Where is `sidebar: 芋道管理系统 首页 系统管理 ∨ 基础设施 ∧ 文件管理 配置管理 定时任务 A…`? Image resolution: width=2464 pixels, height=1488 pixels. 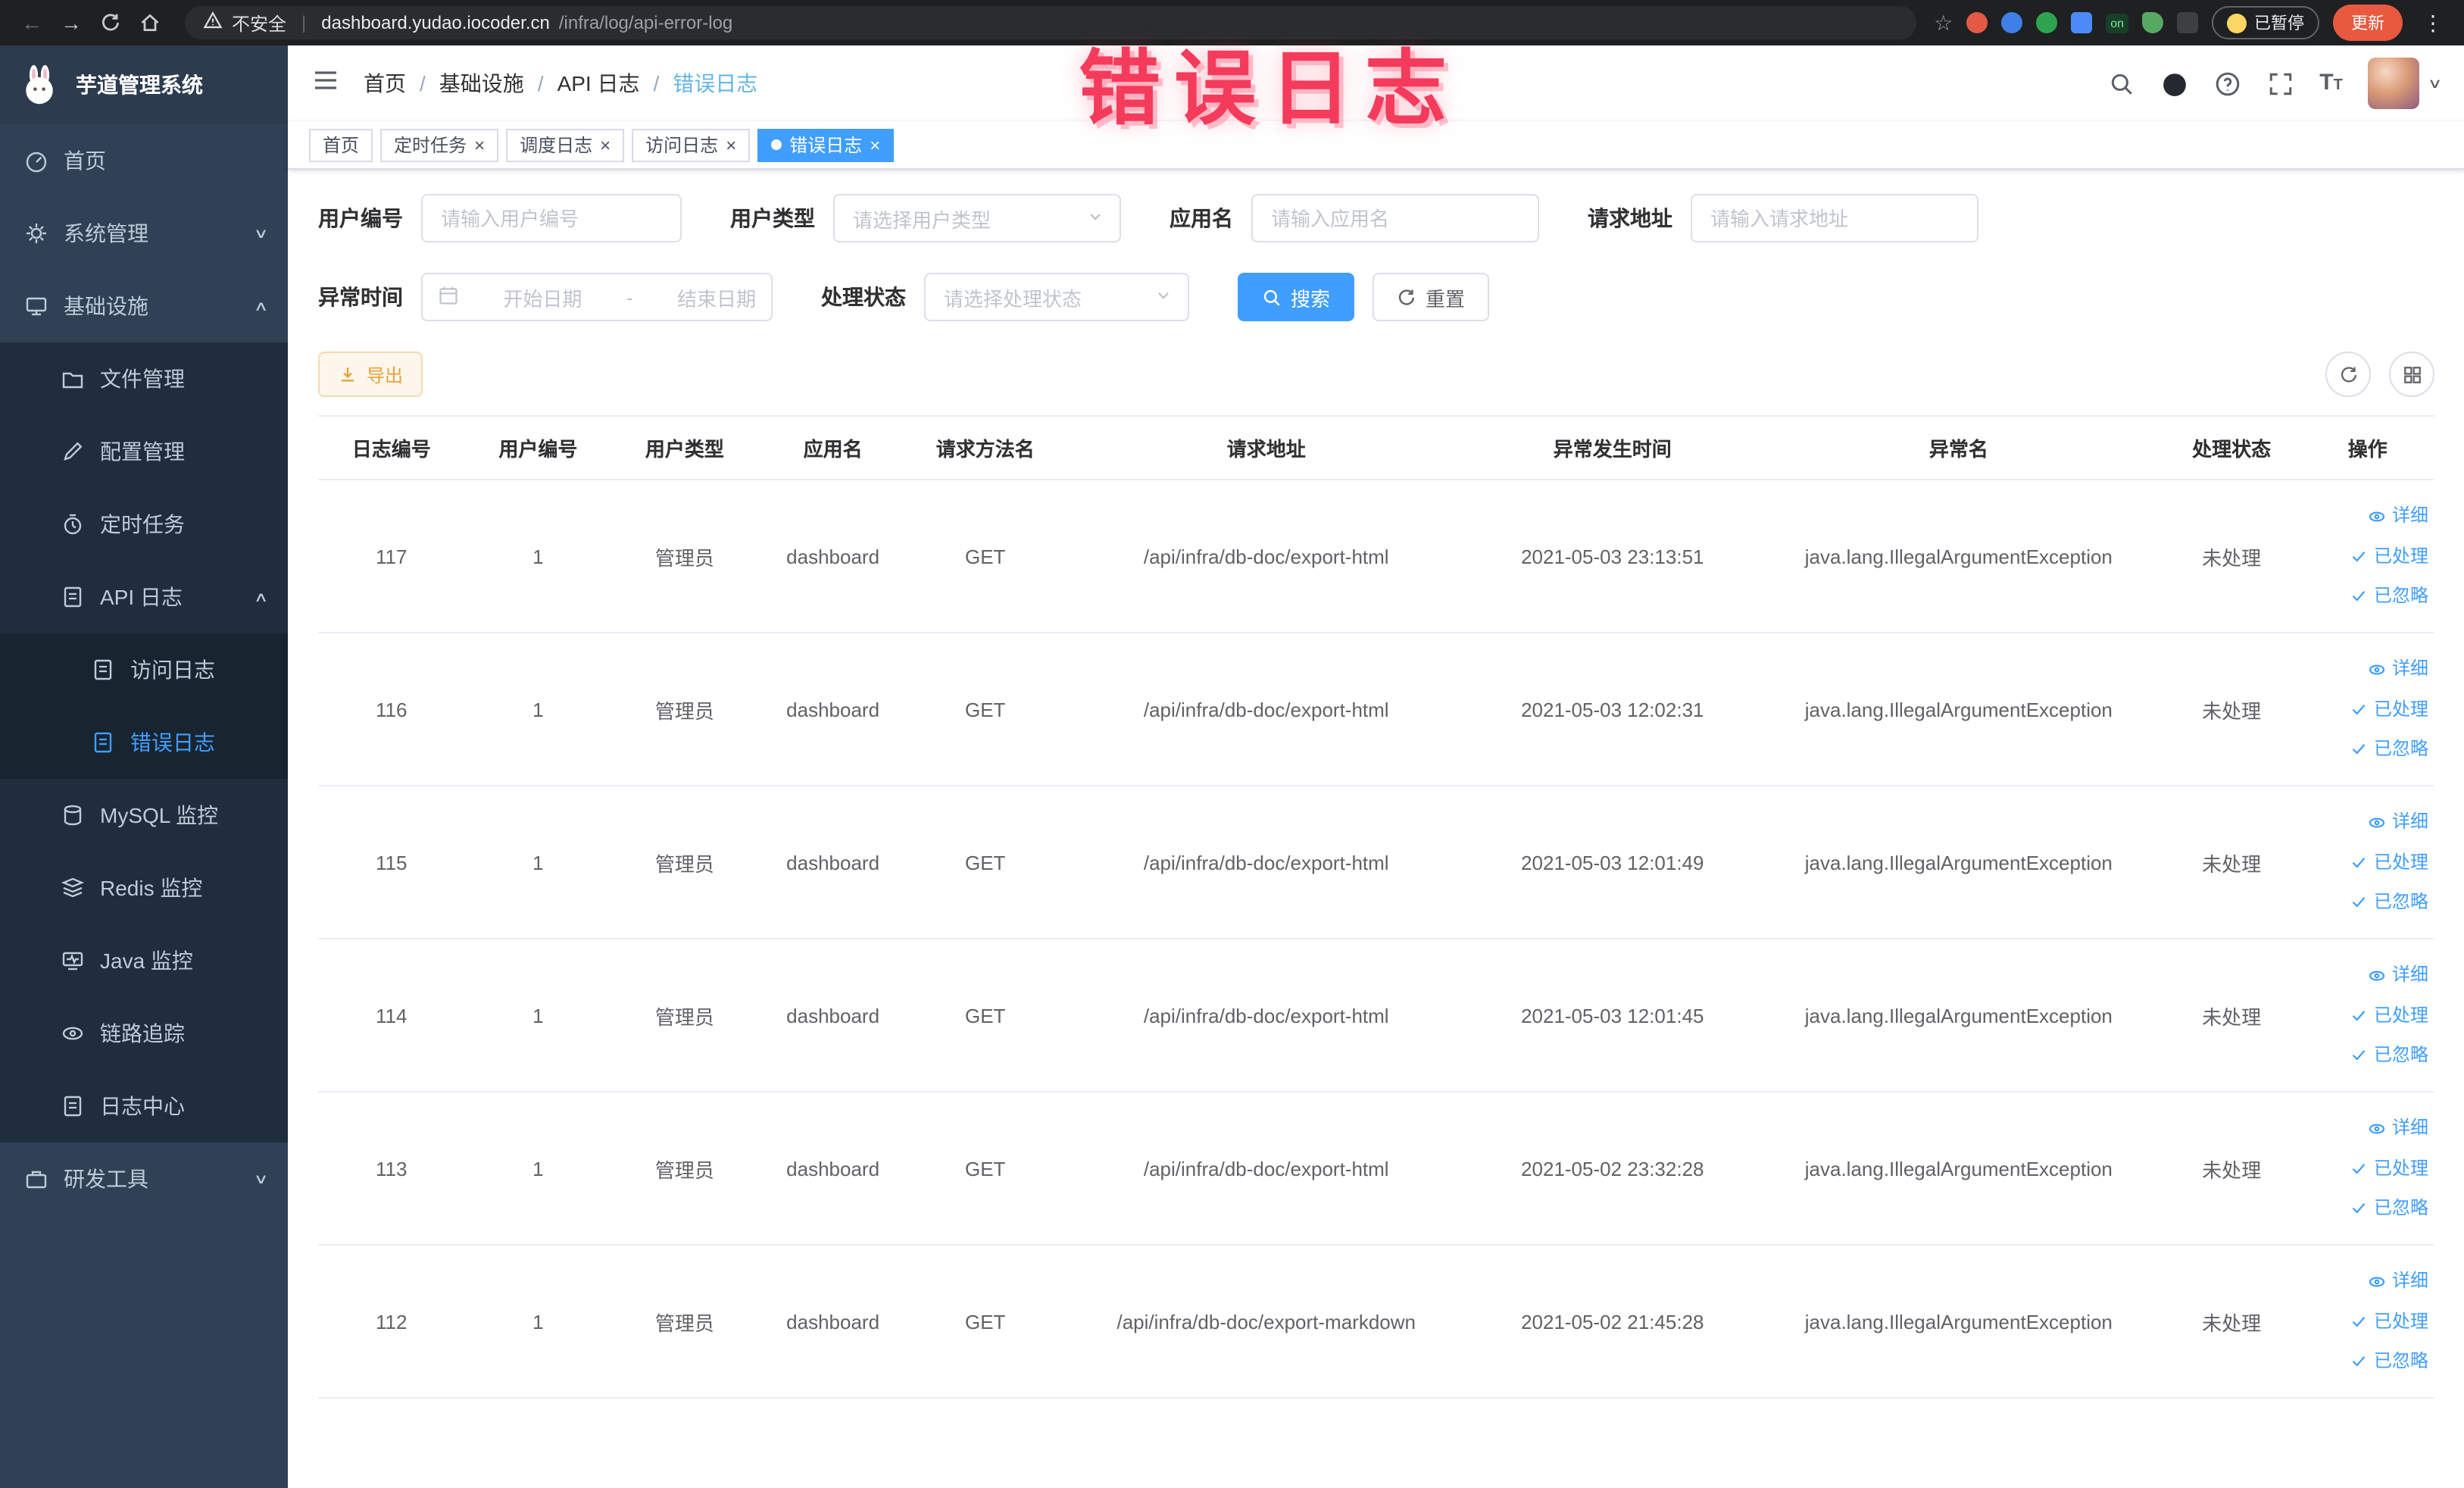
sidebar: 芋道管理系统 首页 系统管理 ∨ 基础设施 ∧ 文件管理 配置管理 定时任务 A… is located at coordinates (144, 766).